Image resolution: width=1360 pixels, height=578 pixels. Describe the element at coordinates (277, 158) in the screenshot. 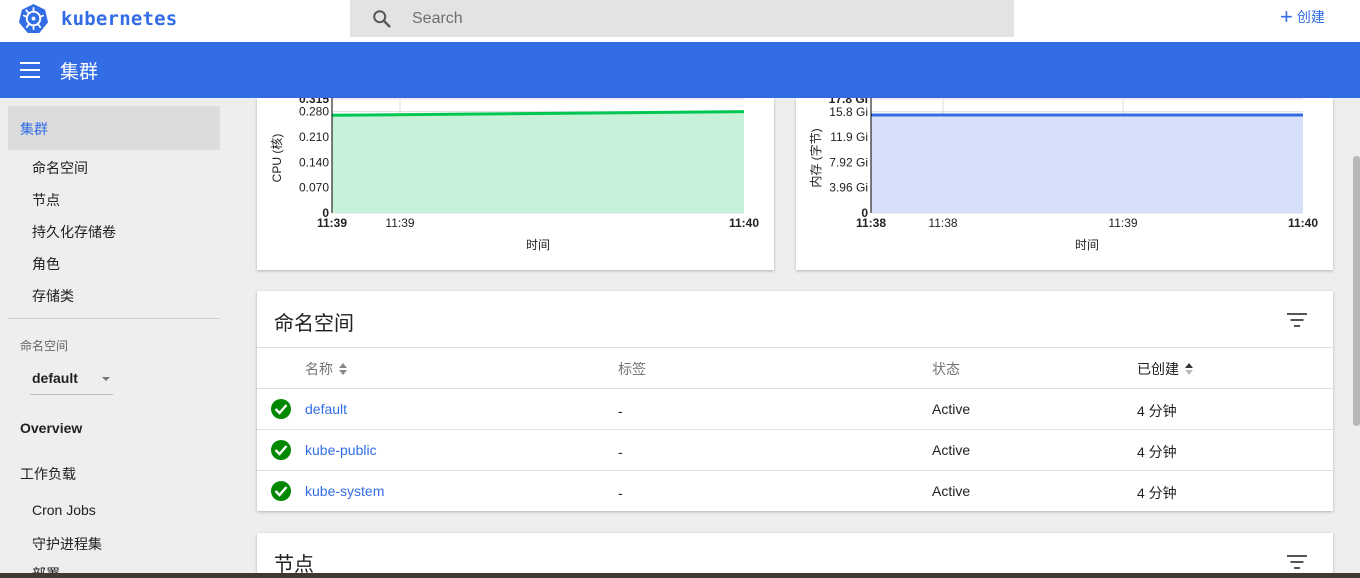

I see `y-axis-label: CPU (核)` at that location.